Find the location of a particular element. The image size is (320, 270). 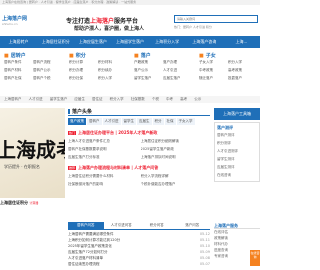

category-link: 积分社保 is located at coordinates (83, 78).